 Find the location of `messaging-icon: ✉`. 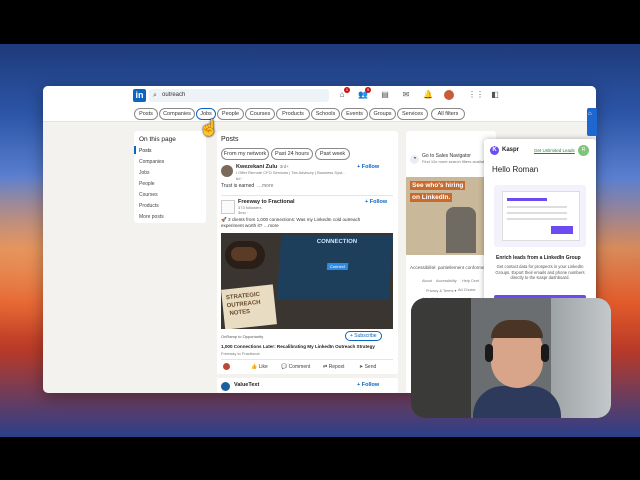

messaging-icon: ✉ is located at coordinates (406, 95).